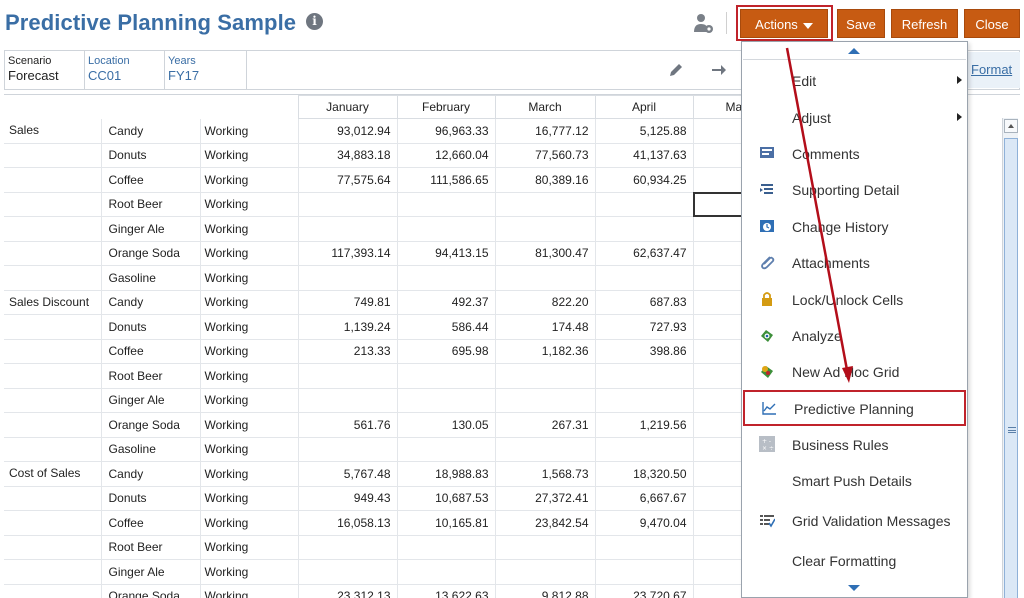  I want to click on data-cell: 34,883.18, so click(348, 155).